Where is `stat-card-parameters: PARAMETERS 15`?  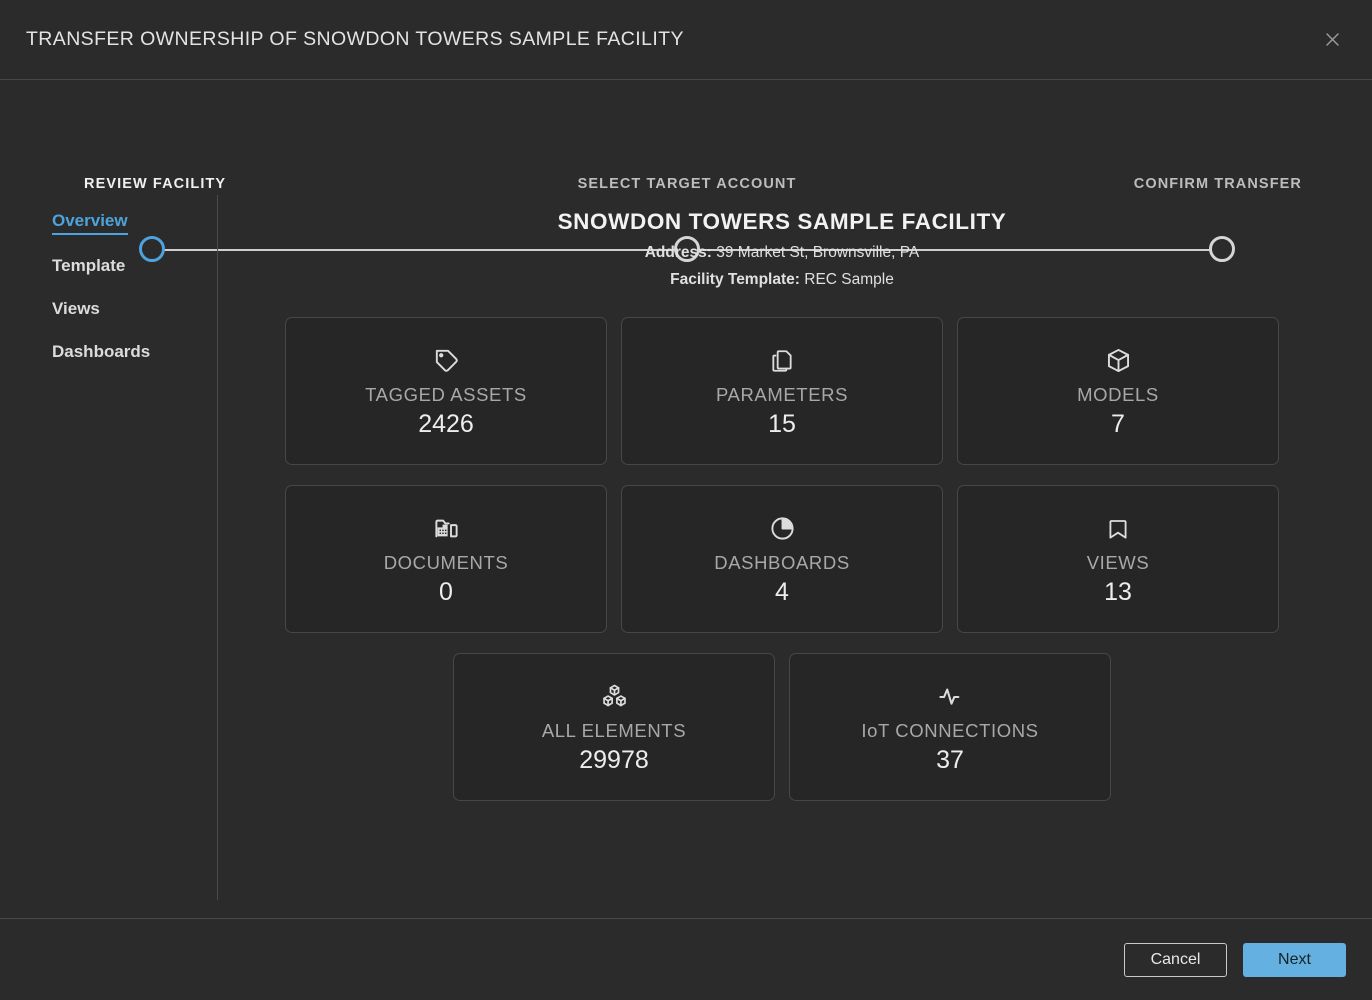 stat-card-parameters: PARAMETERS 15 is located at coordinates (782, 391).